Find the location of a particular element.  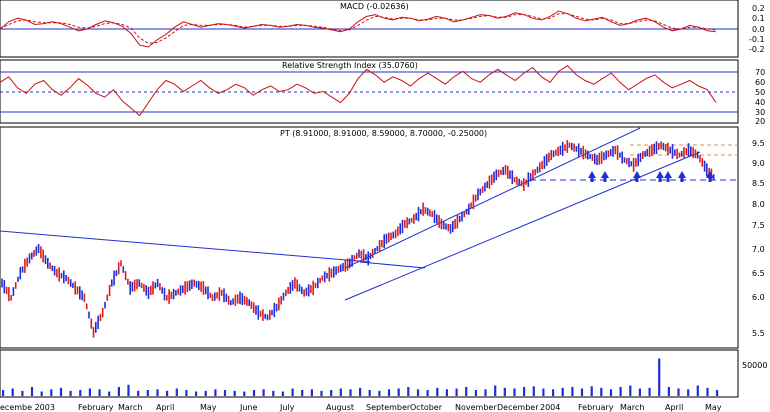

rsi-tick: 50 is located at coordinates (760, 92).